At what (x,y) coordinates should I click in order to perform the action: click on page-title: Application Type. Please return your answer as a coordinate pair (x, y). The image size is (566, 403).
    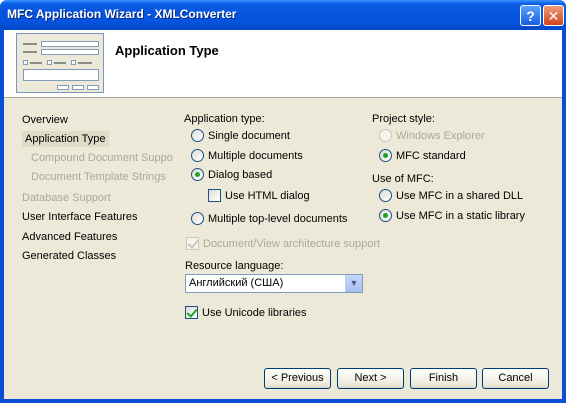
    Looking at the image, I should click on (167, 50).